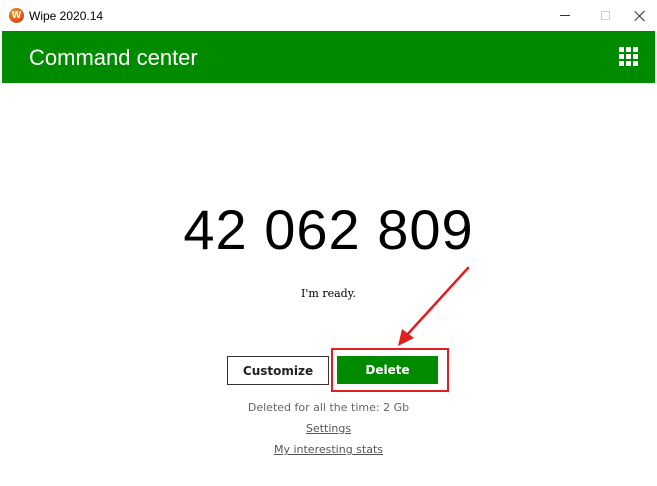 This screenshot has width=657, height=486. I want to click on status-text: I'm ready., so click(328, 293).